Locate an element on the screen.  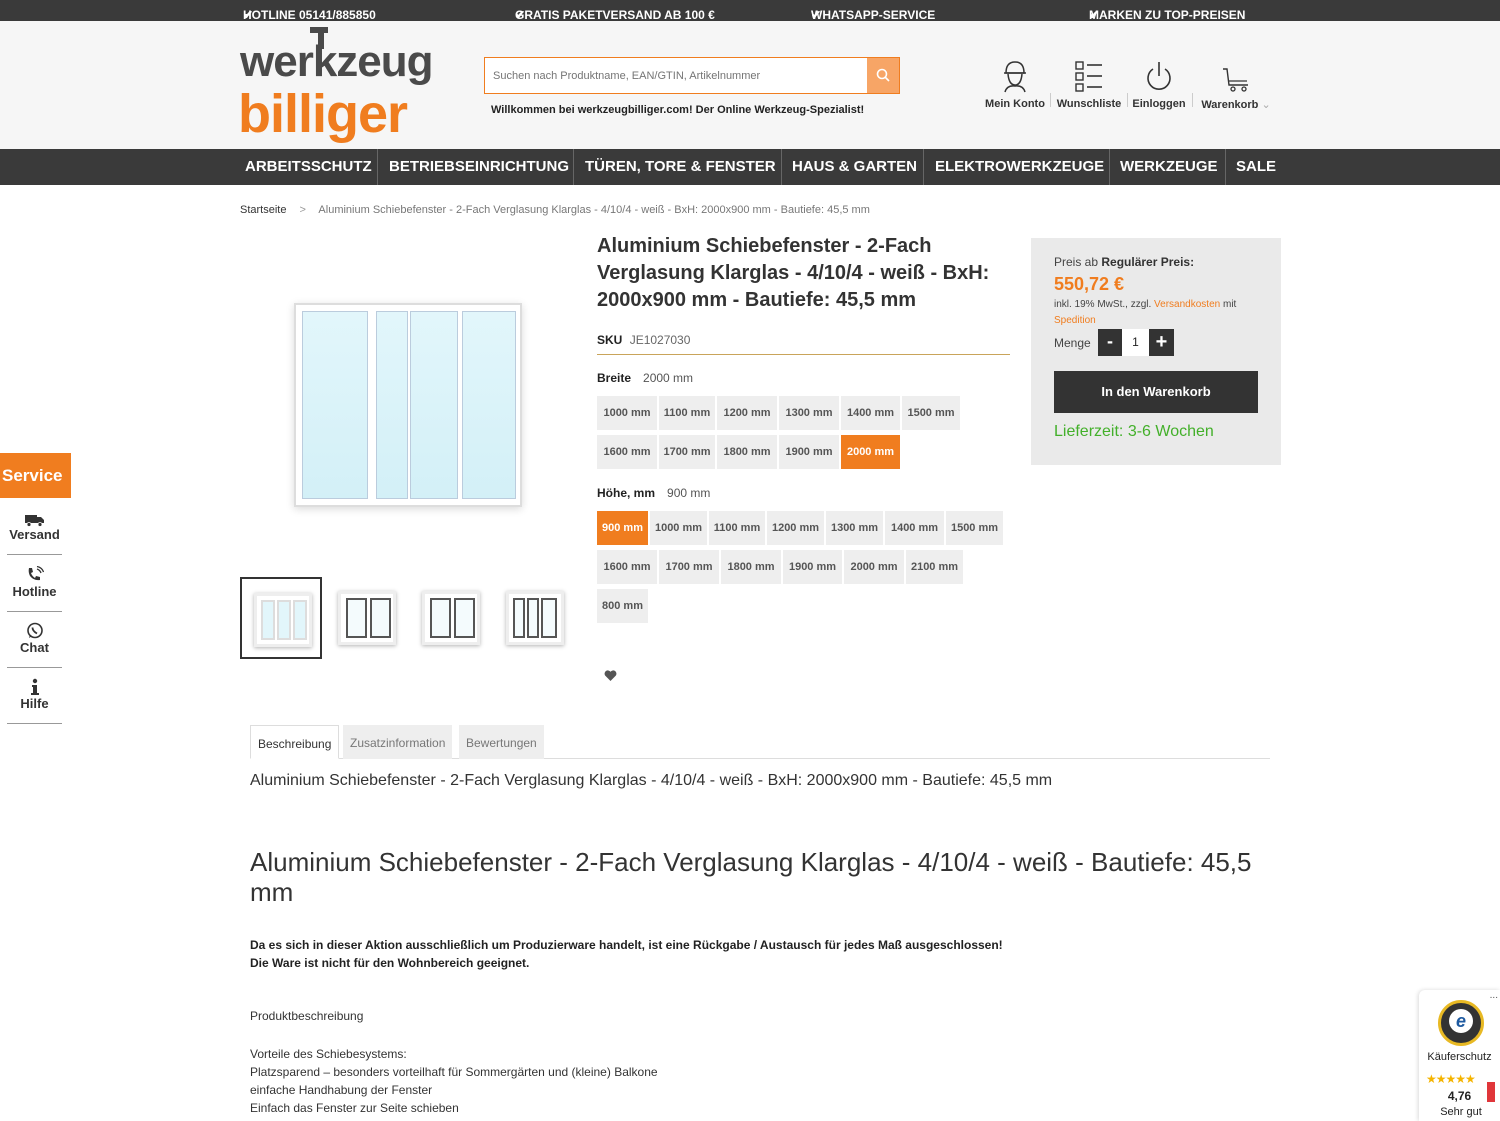
product-price: 550,72 € is located at coordinates (1089, 284).